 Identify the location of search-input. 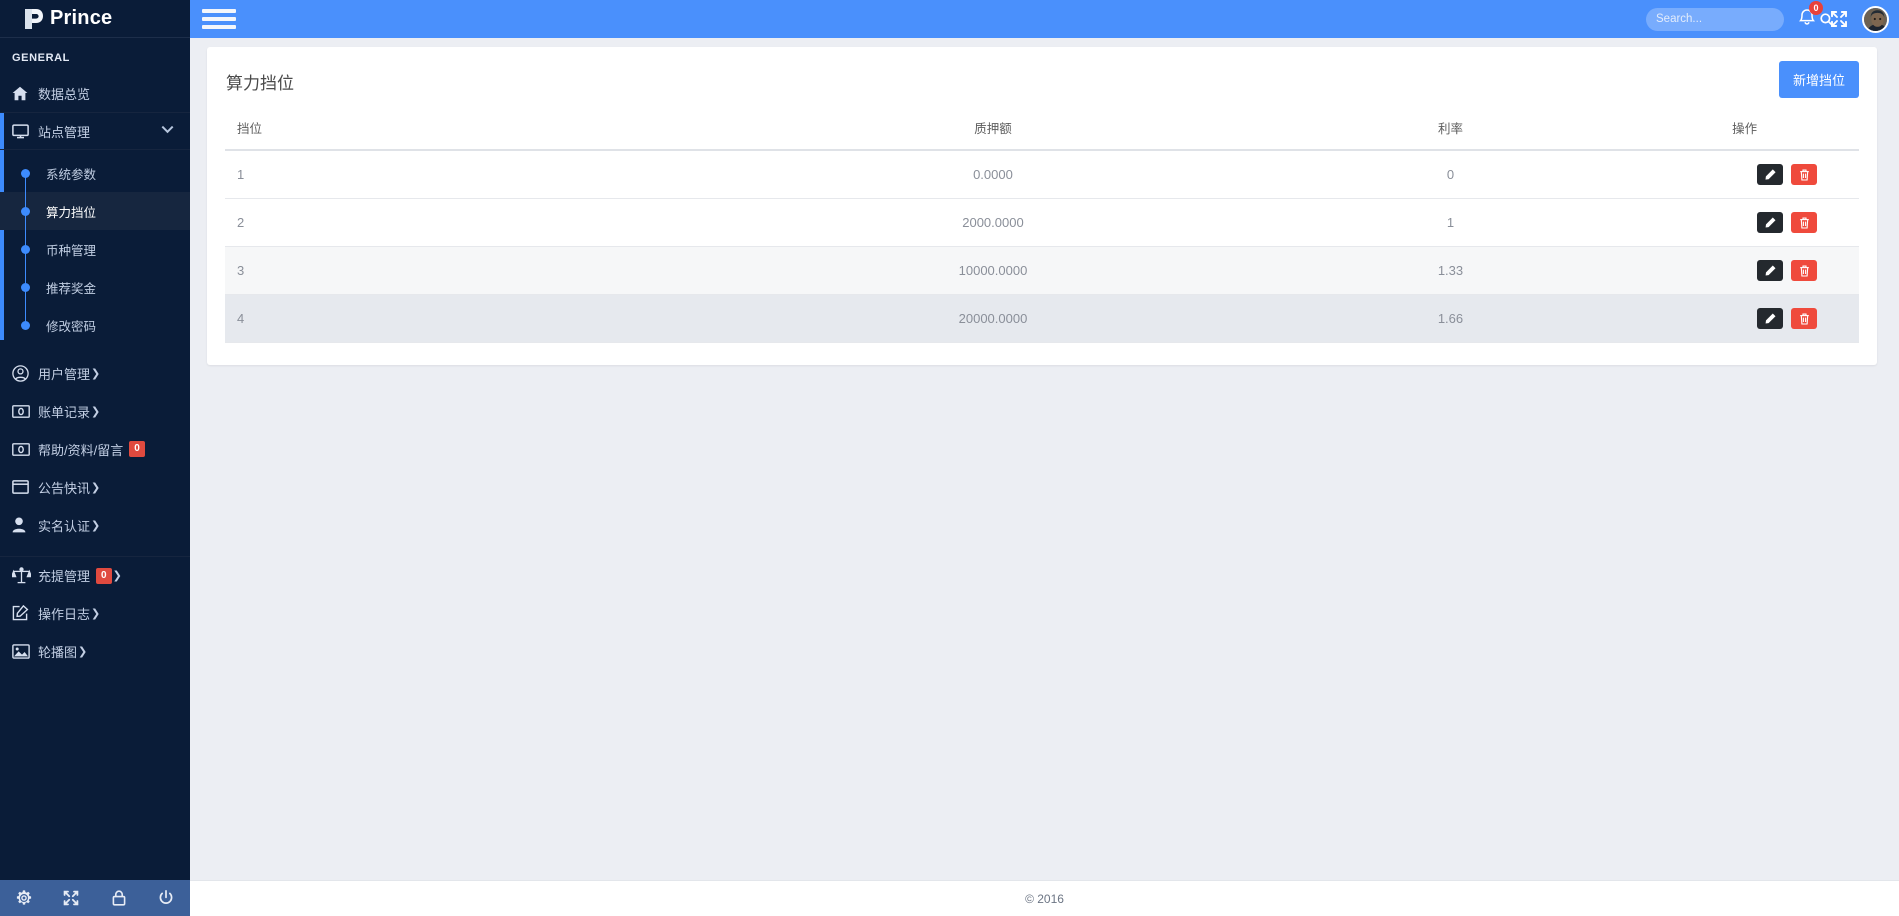
(1733, 19).